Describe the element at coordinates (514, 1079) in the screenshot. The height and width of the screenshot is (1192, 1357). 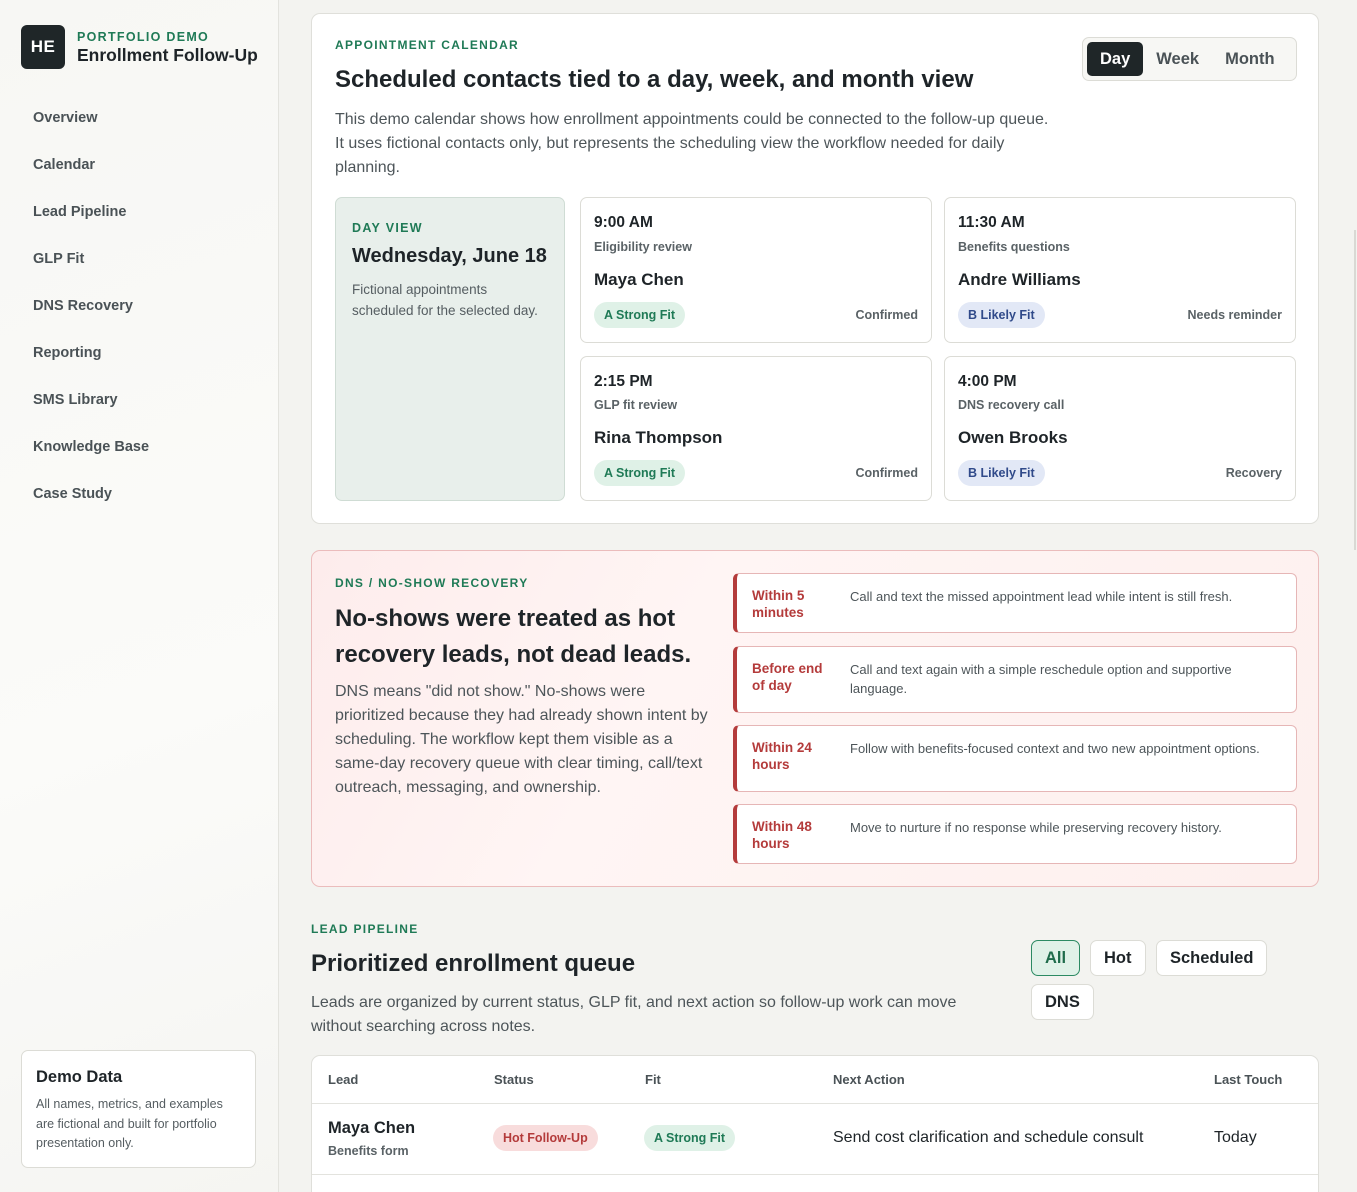
I see `column-header-status: Status` at that location.